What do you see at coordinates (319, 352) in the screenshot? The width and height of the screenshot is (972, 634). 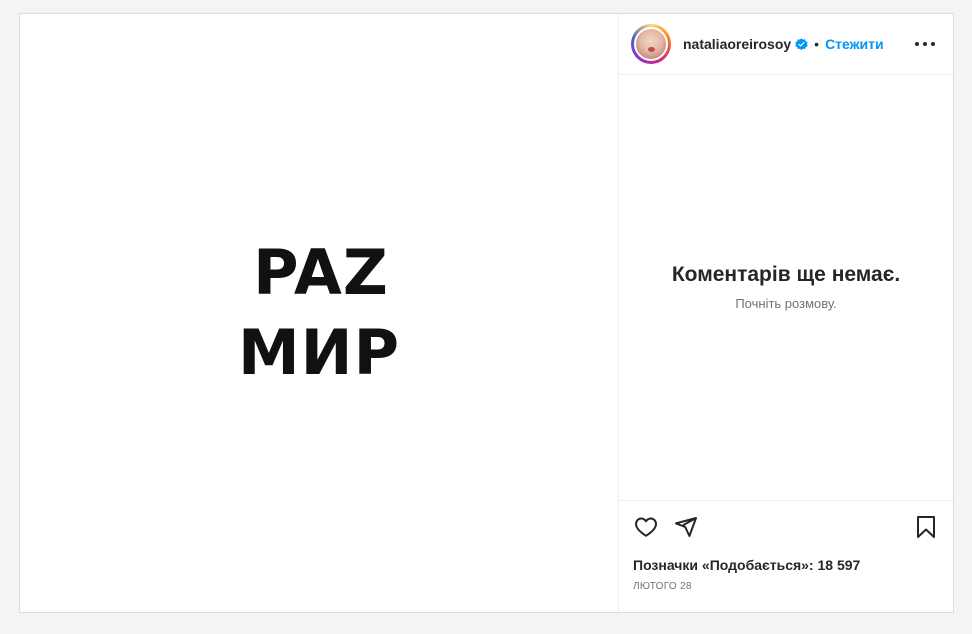 I see `media-text-line2: МИР` at bounding box center [319, 352].